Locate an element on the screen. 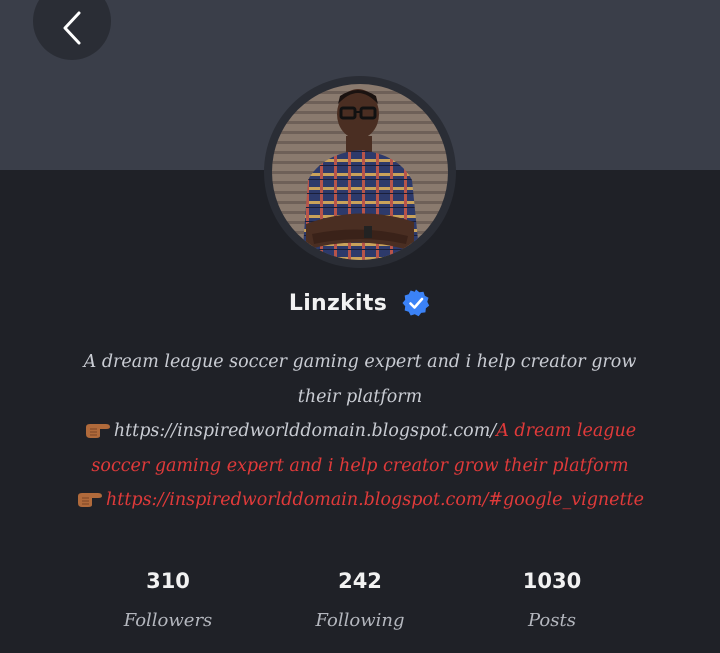  following-label: Following is located at coordinates (360, 620).